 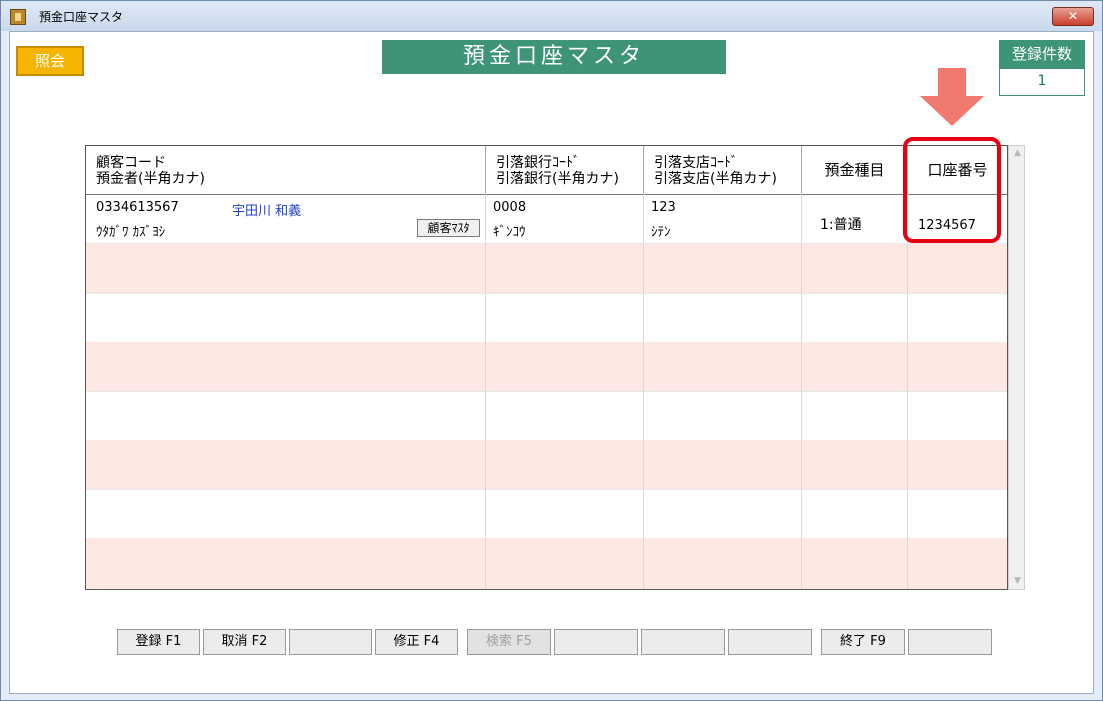 I want to click on cell-deposit-type: 1:普通, so click(x=855, y=218).